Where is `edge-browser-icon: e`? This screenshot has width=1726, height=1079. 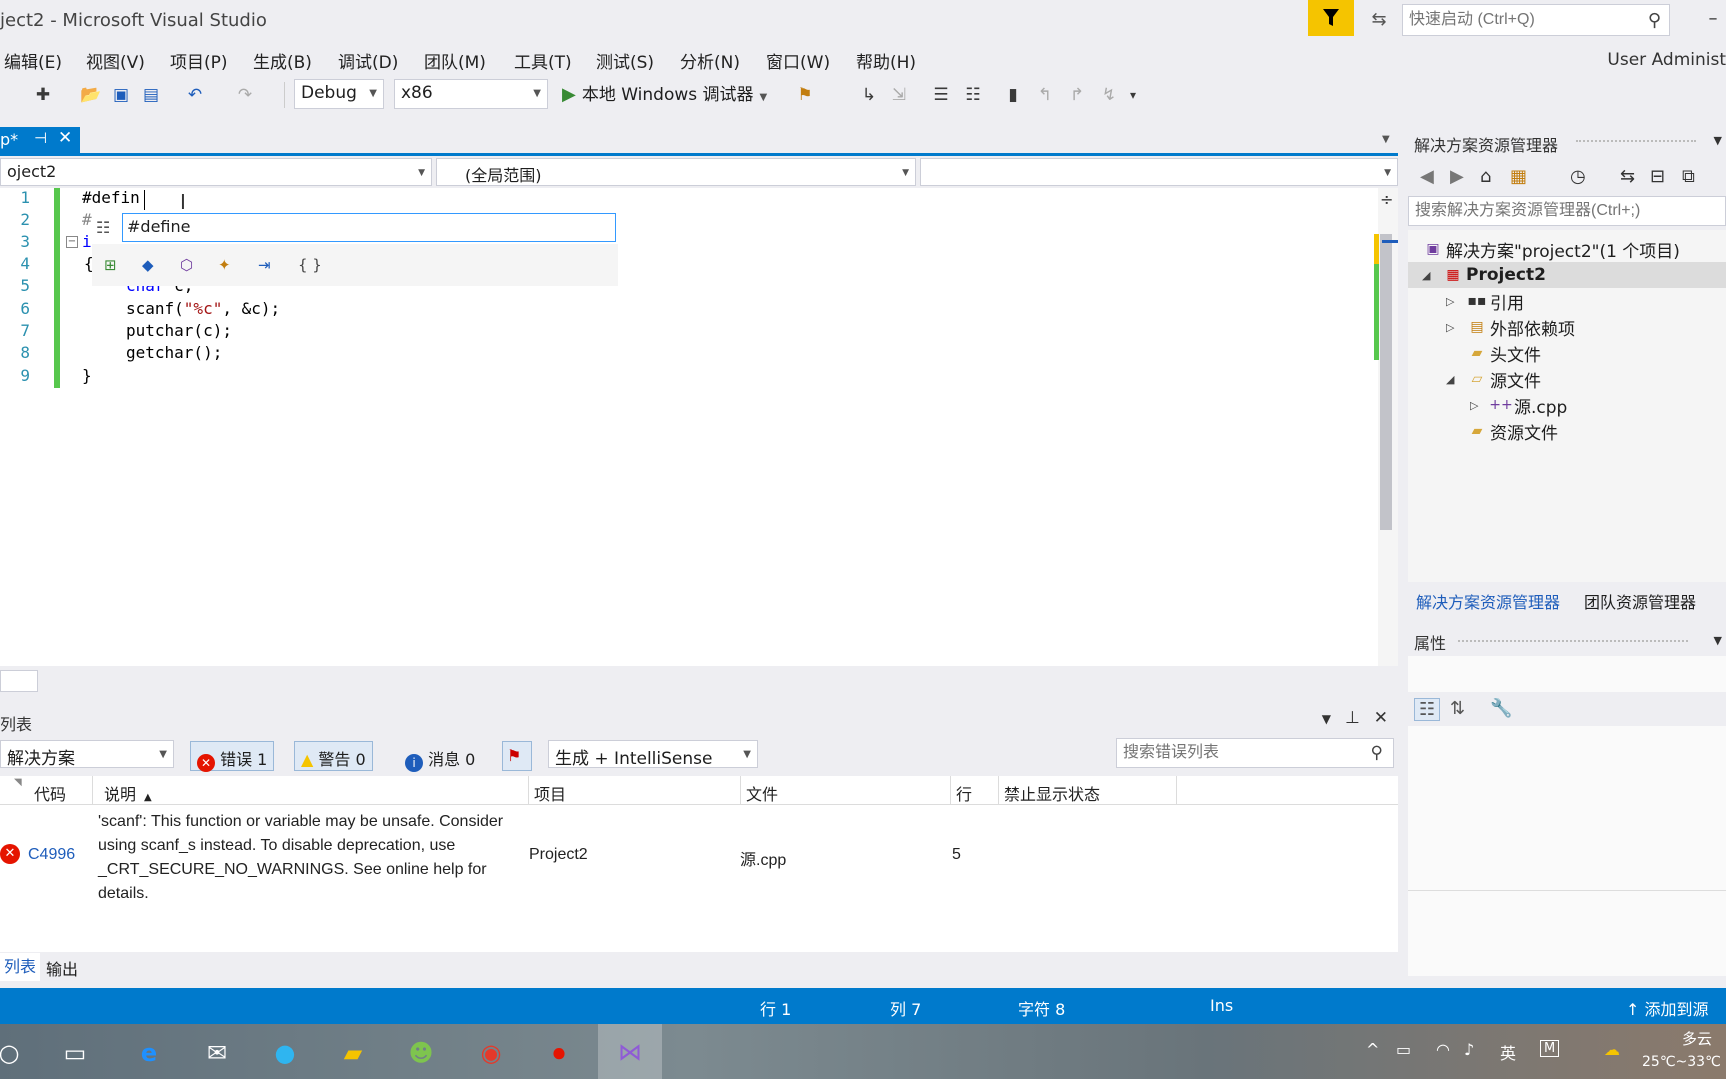
edge-browser-icon: e is located at coordinates (149, 1053).